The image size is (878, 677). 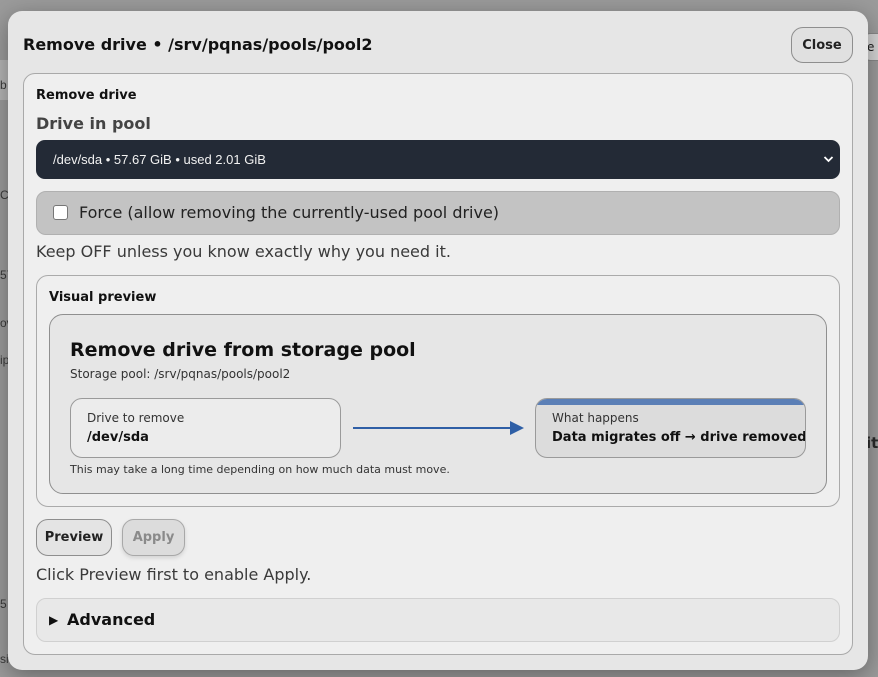 I want to click on drive-to-remove-value: /dev/sda, so click(x=118, y=437).